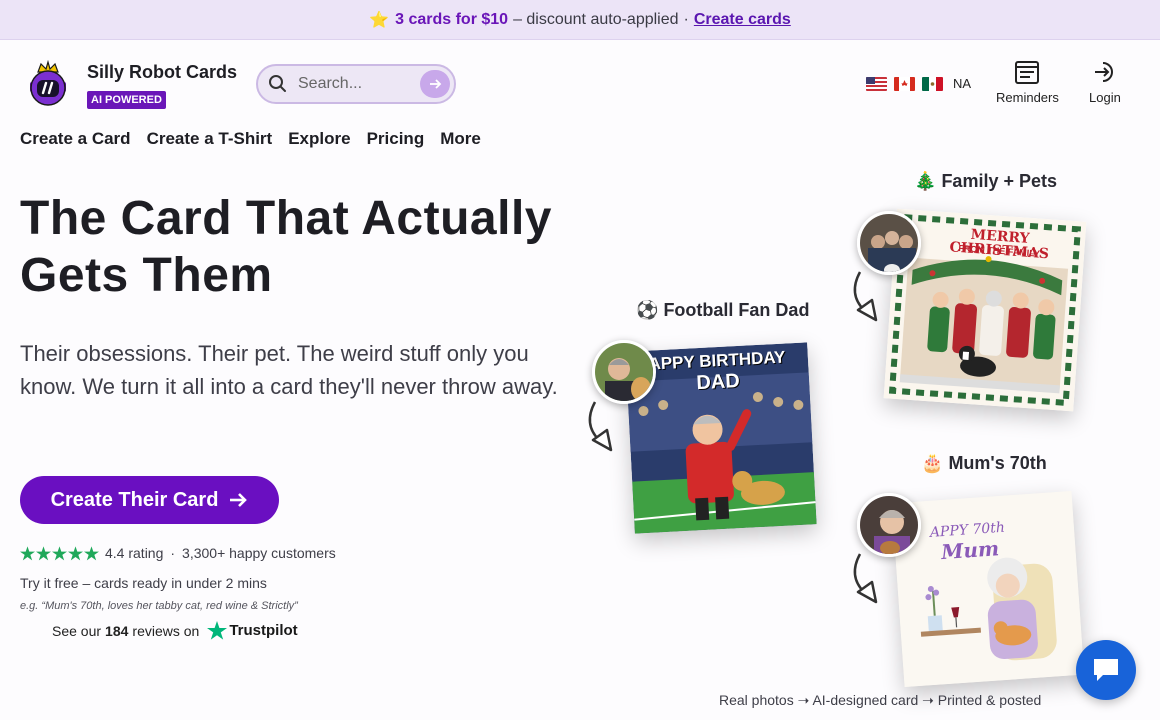 The width and height of the screenshot is (1160, 720). What do you see at coordinates (379, 20) in the screenshot?
I see `star-icon: ⭐` at bounding box center [379, 20].